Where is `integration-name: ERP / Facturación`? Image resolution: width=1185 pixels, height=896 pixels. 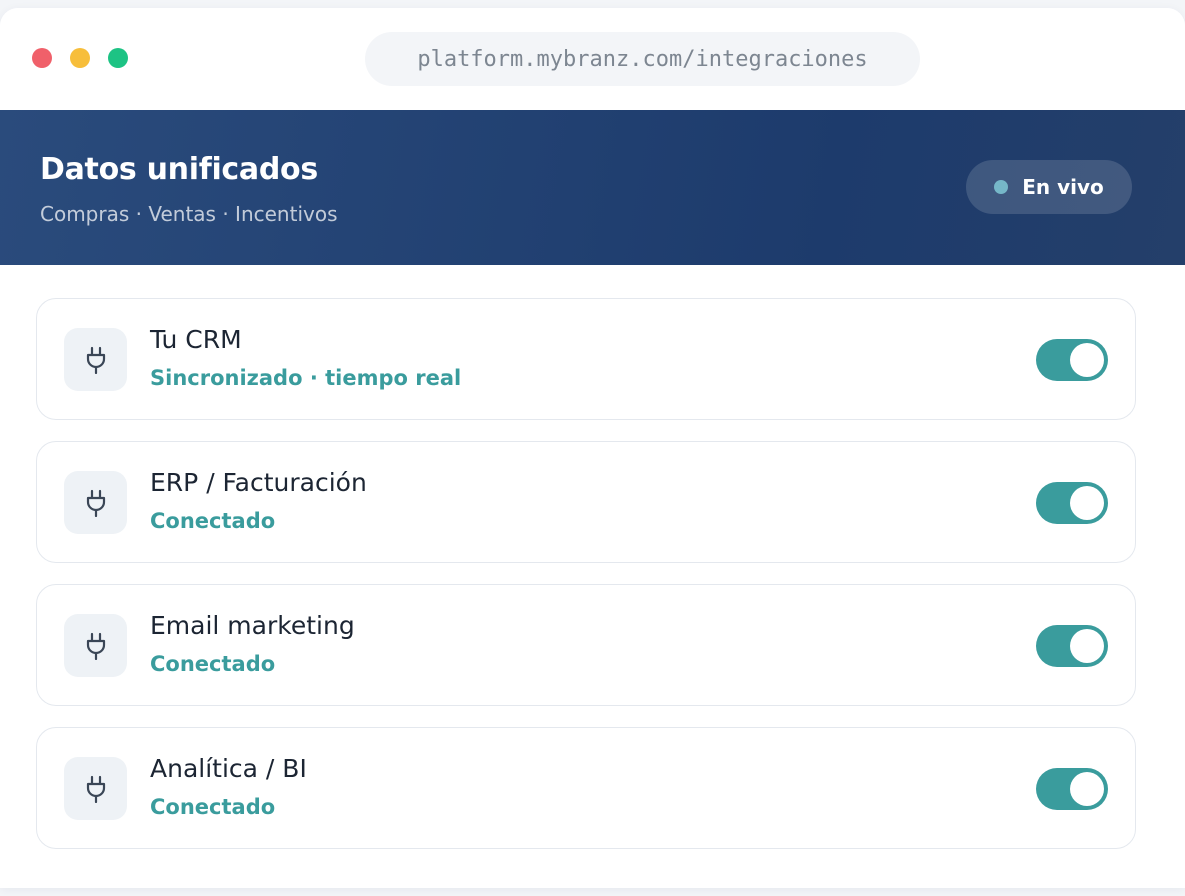 integration-name: ERP / Facturación is located at coordinates (258, 482).